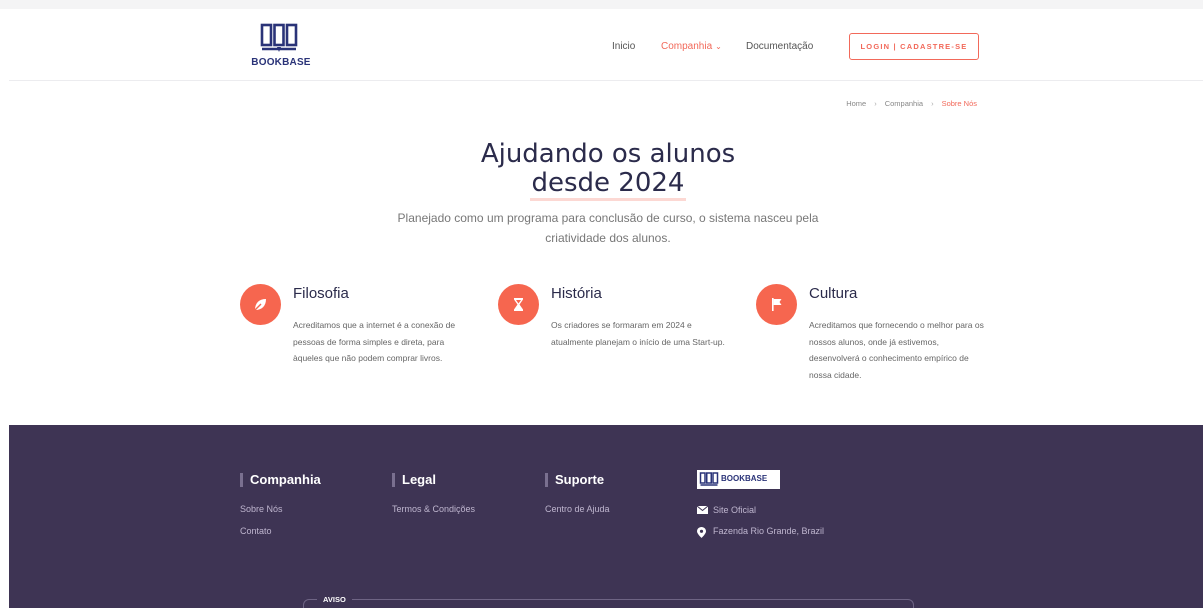 The image size is (1203, 608). Describe the element at coordinates (261, 509) in the screenshot. I see `footer-link-sobre-nos: Sobre Nós` at that location.